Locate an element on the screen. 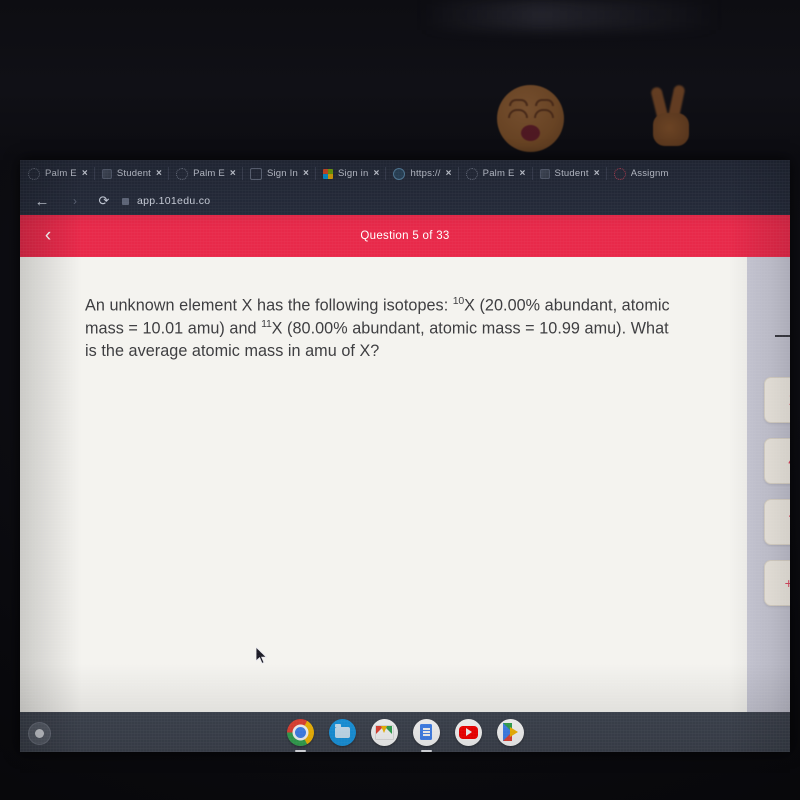  browser-tab-0: Palm E × is located at coordinates (57, 173).